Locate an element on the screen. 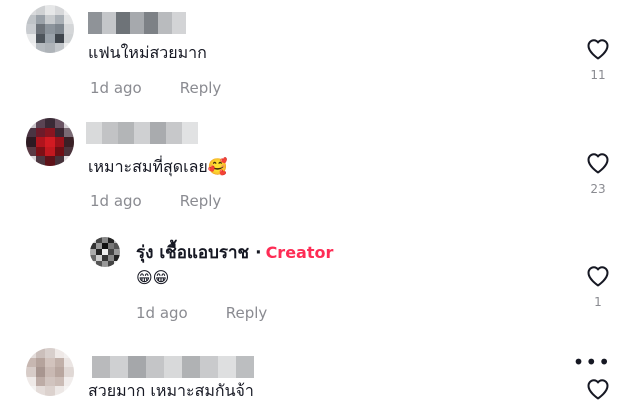 The image size is (639, 410). comment-text: เหมาะสมที่สุดเลย🥰 is located at coordinates (158, 166).